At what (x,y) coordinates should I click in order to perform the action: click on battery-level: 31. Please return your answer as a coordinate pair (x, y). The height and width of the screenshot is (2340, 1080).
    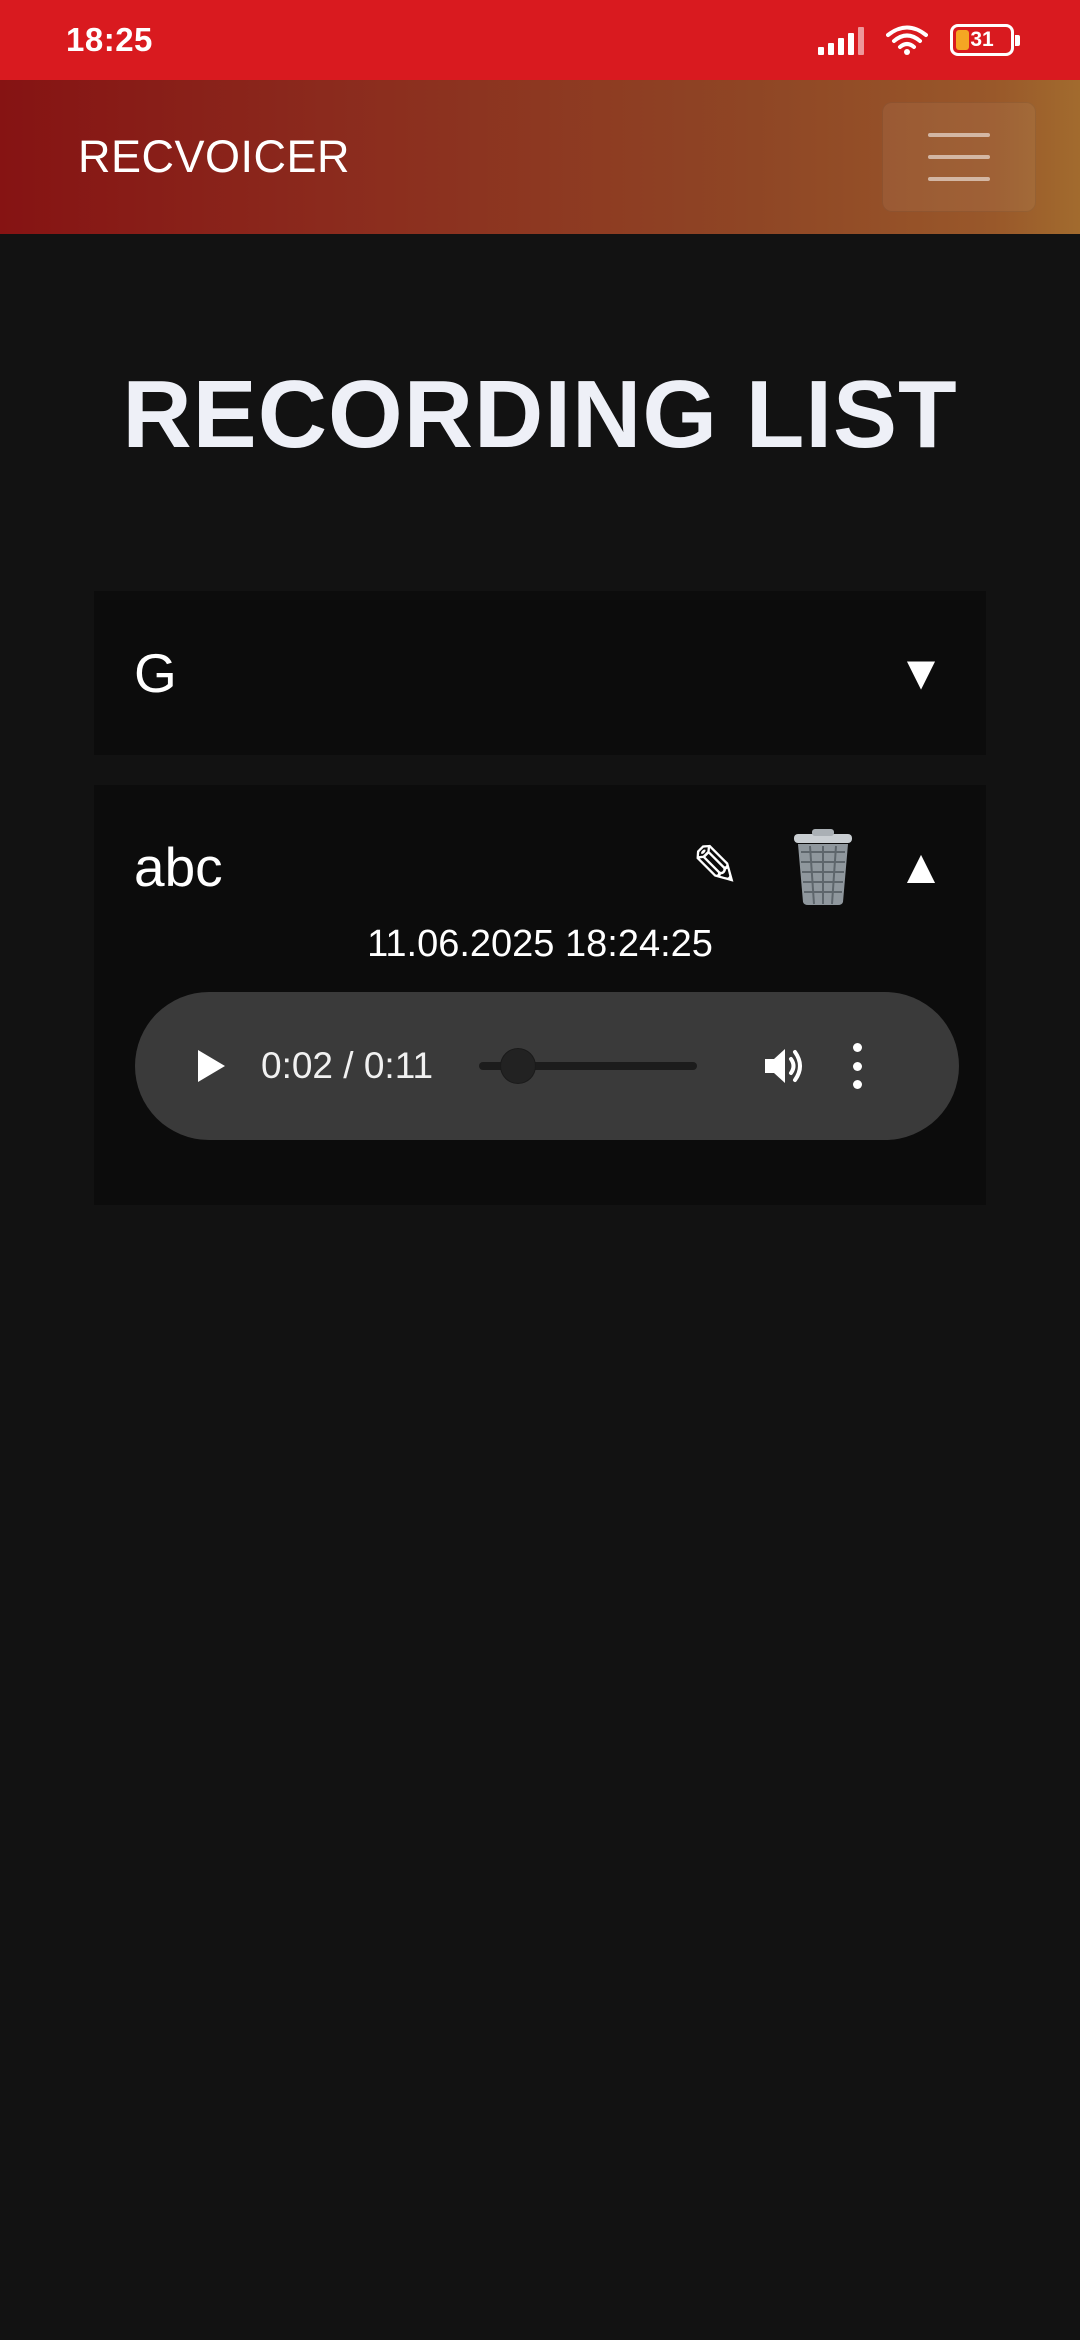
    Looking at the image, I should click on (982, 39).